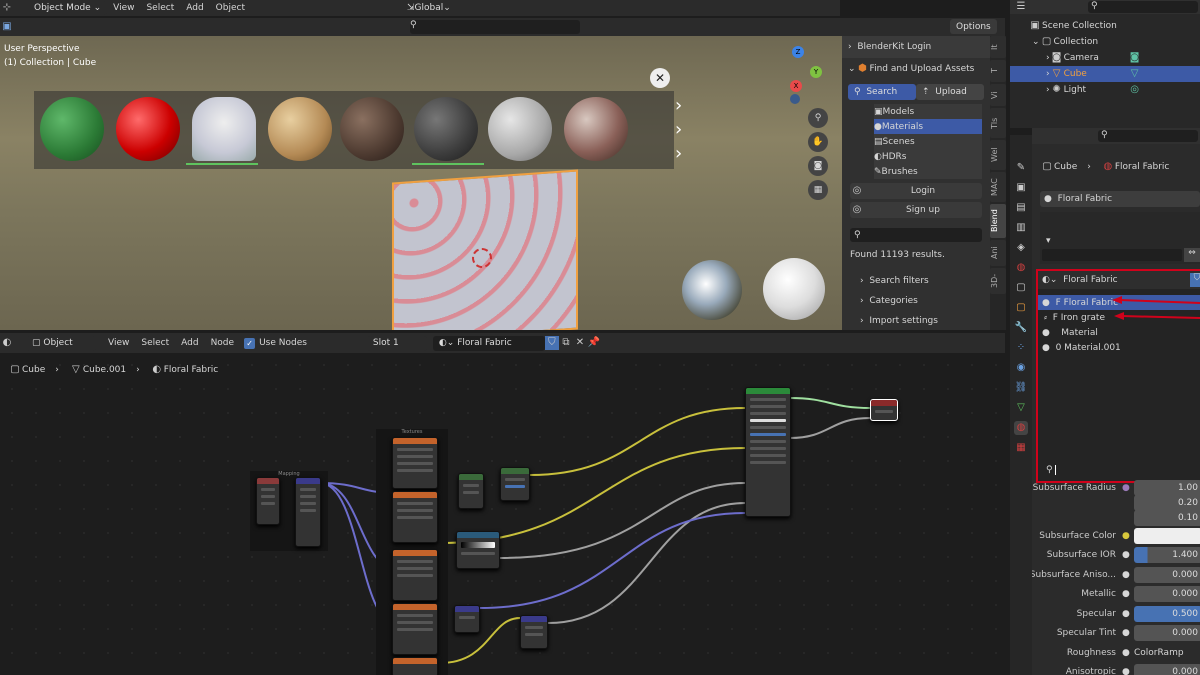 The width and height of the screenshot is (1200, 675). I want to click on editor-type-icon: ⊹, so click(7, 8).